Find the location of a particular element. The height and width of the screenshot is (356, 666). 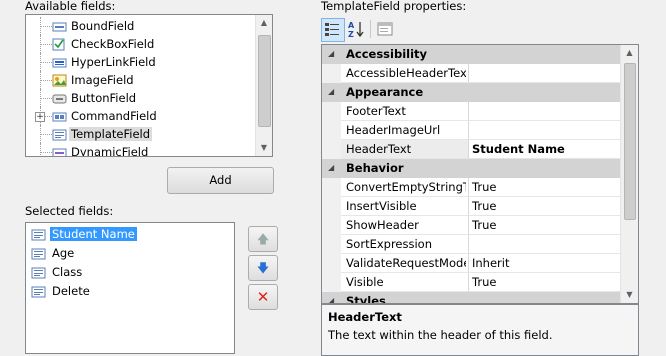

property-name: Visible is located at coordinates (365, 282).